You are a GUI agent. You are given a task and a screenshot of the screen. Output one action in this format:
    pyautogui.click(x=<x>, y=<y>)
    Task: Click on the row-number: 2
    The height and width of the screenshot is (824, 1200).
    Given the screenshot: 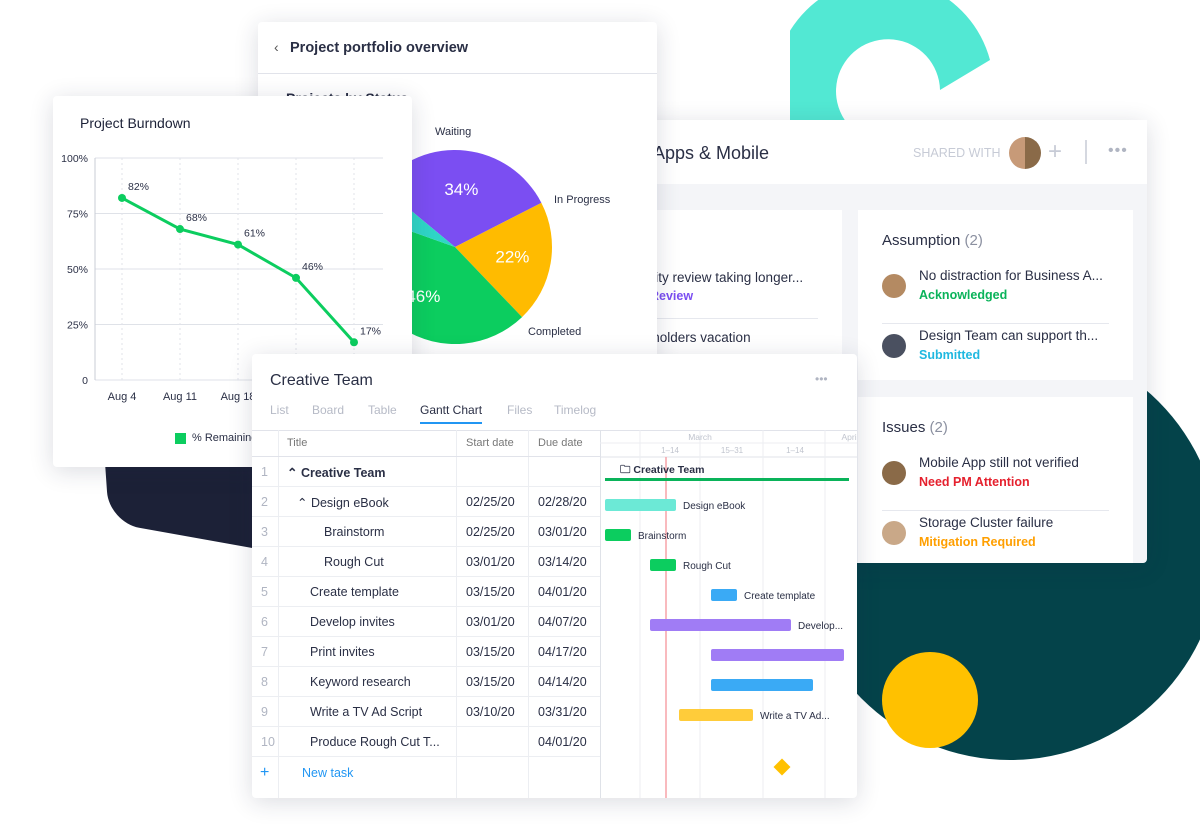 What is the action you would take?
    pyautogui.click(x=264, y=502)
    